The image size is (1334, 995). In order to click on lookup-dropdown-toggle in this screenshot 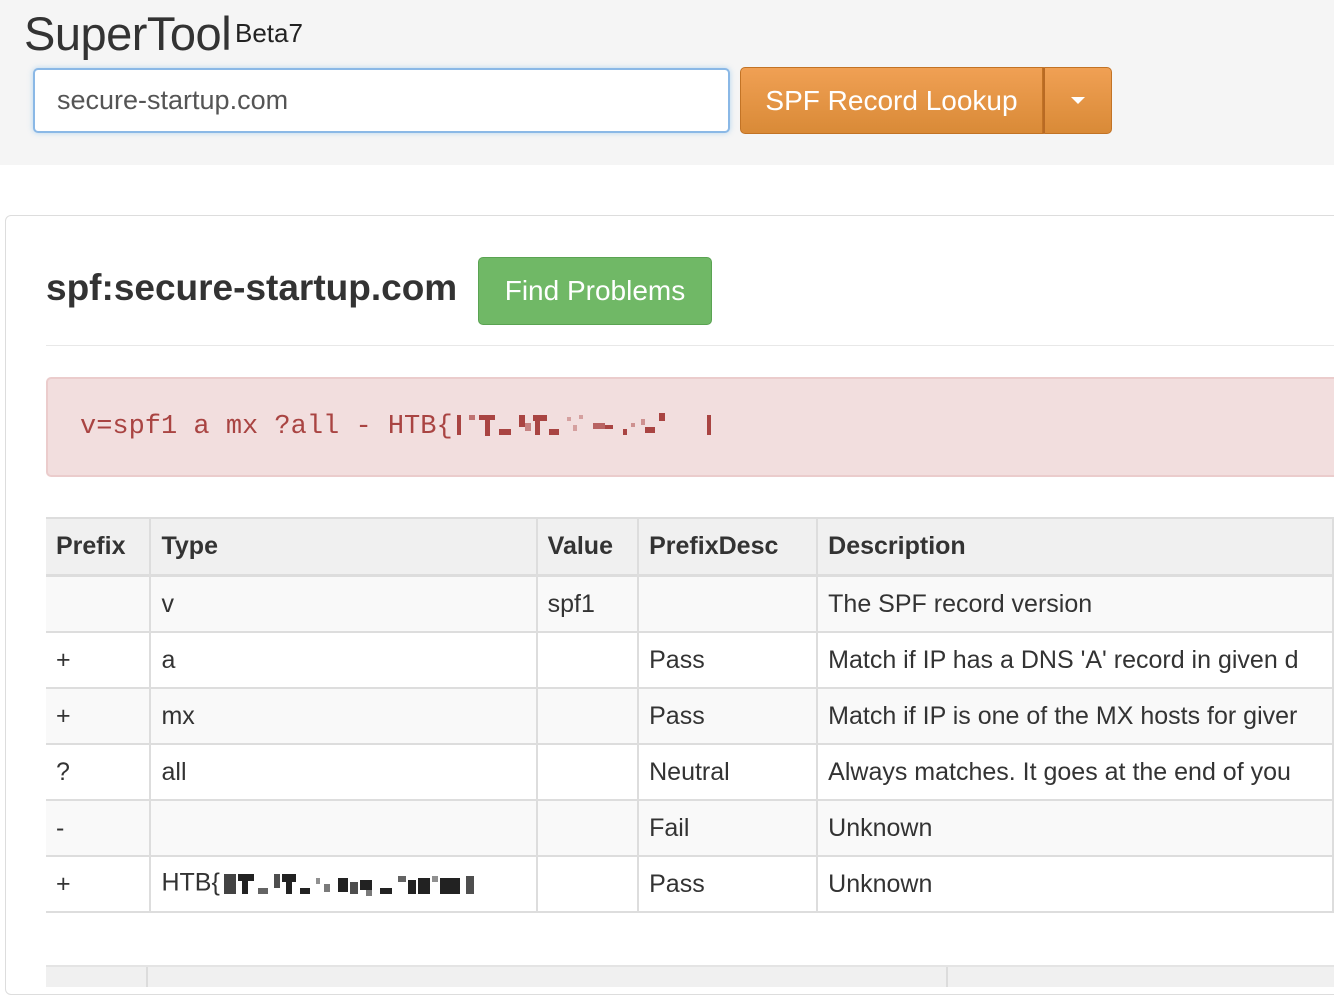, I will do `click(1077, 100)`.